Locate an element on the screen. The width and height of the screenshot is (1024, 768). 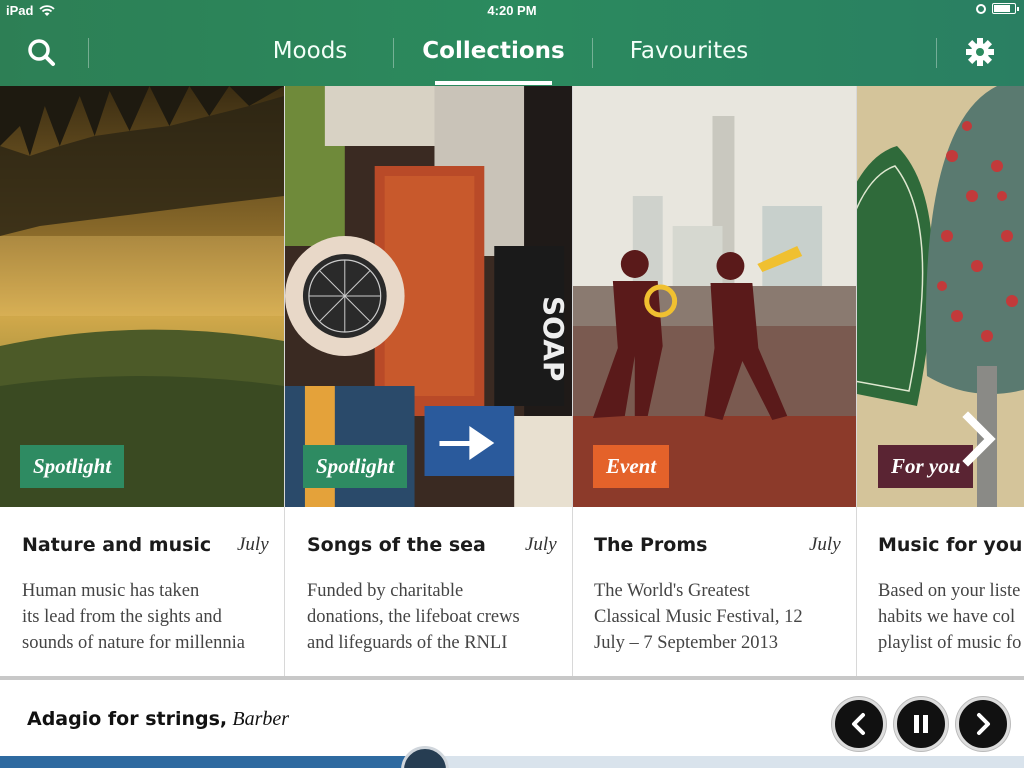
pause-icon is located at coordinates (921, 724).